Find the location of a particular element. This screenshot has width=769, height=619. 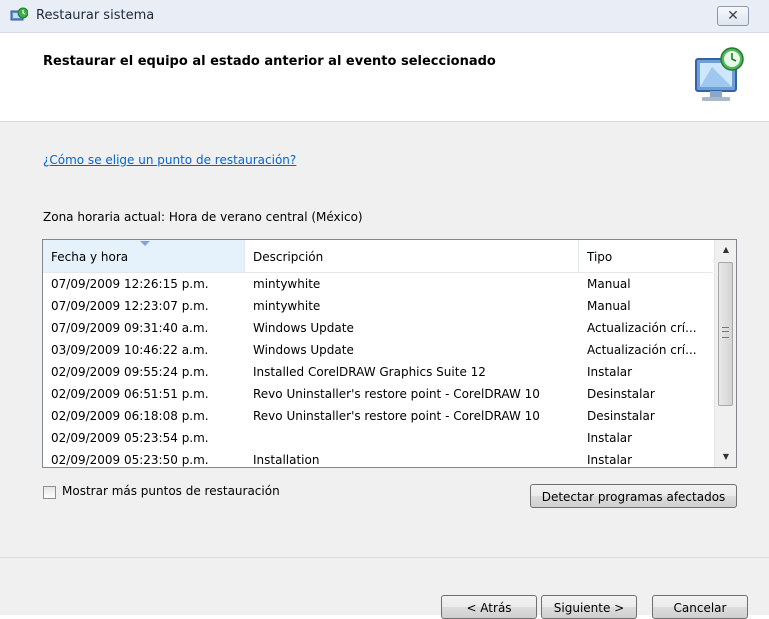

row-description: Installed CorelDRAW Graphics Suite 12 is located at coordinates (369, 372).